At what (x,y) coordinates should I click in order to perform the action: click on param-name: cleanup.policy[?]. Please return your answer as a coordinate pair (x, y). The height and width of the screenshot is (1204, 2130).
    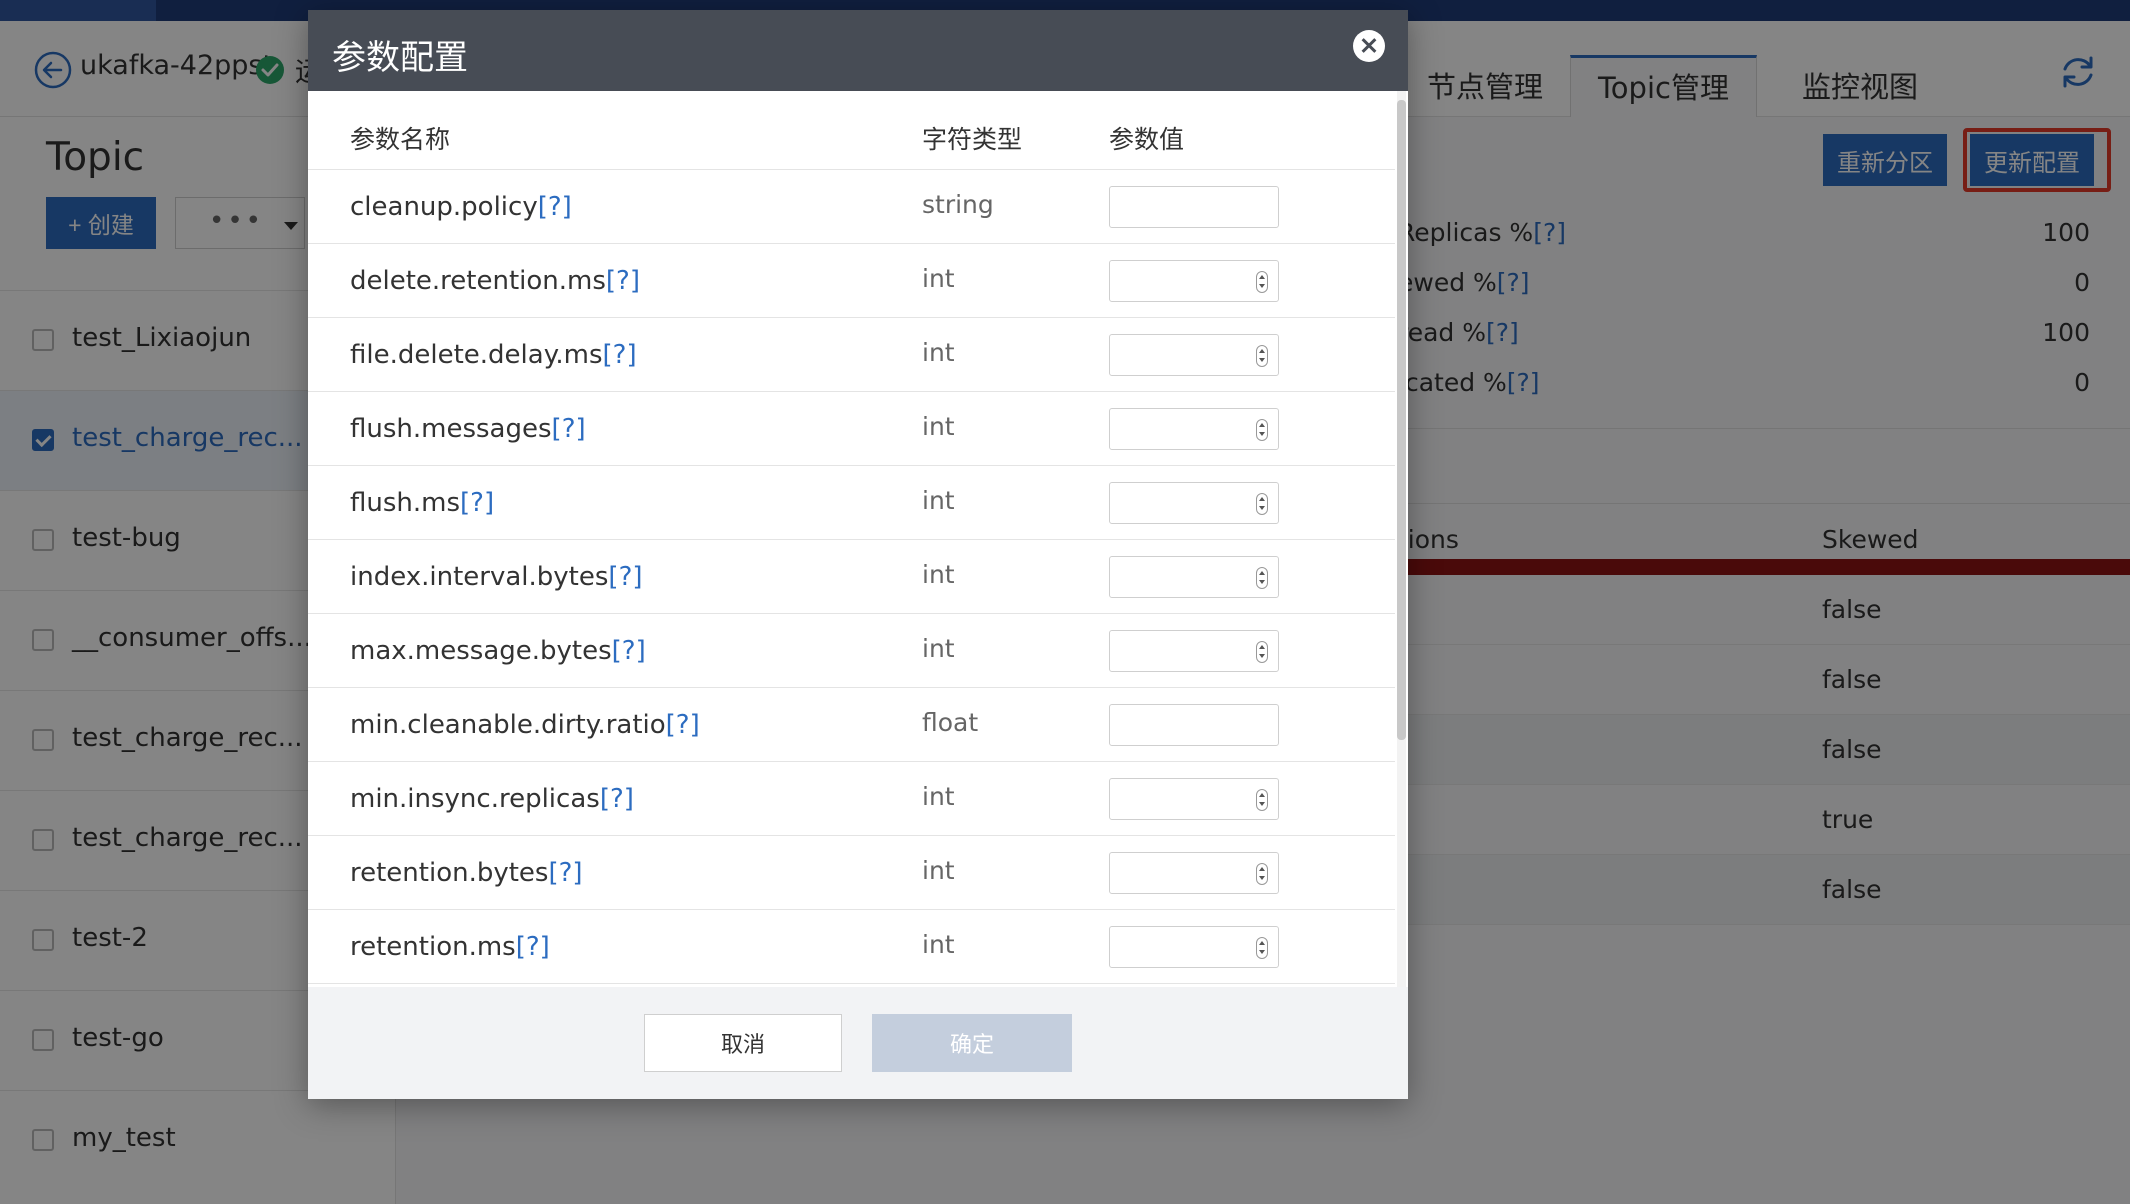
    Looking at the image, I should click on (461, 207).